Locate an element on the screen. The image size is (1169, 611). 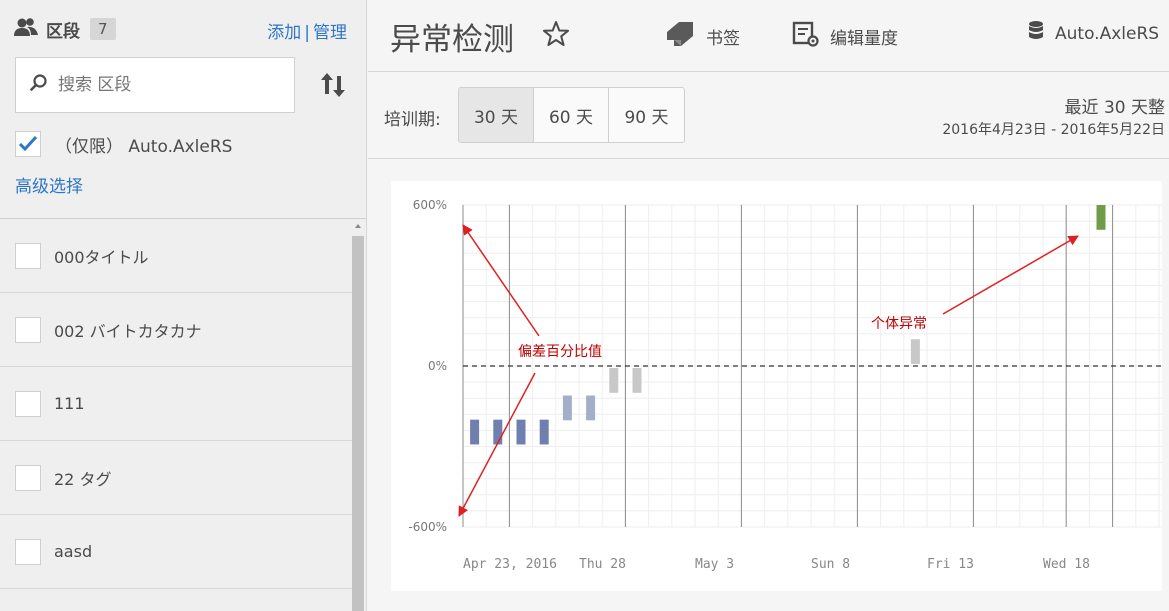
bookmark-label: 书签 is located at coordinates (723, 39).